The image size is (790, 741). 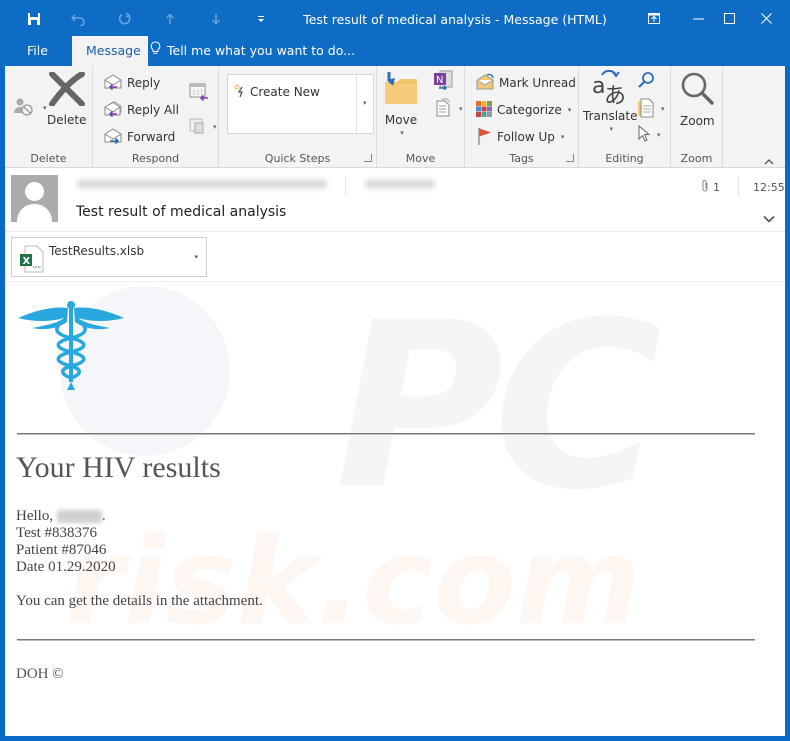 I want to click on ribbon-group-delete: ▾ Delete Delete, so click(x=49, y=117).